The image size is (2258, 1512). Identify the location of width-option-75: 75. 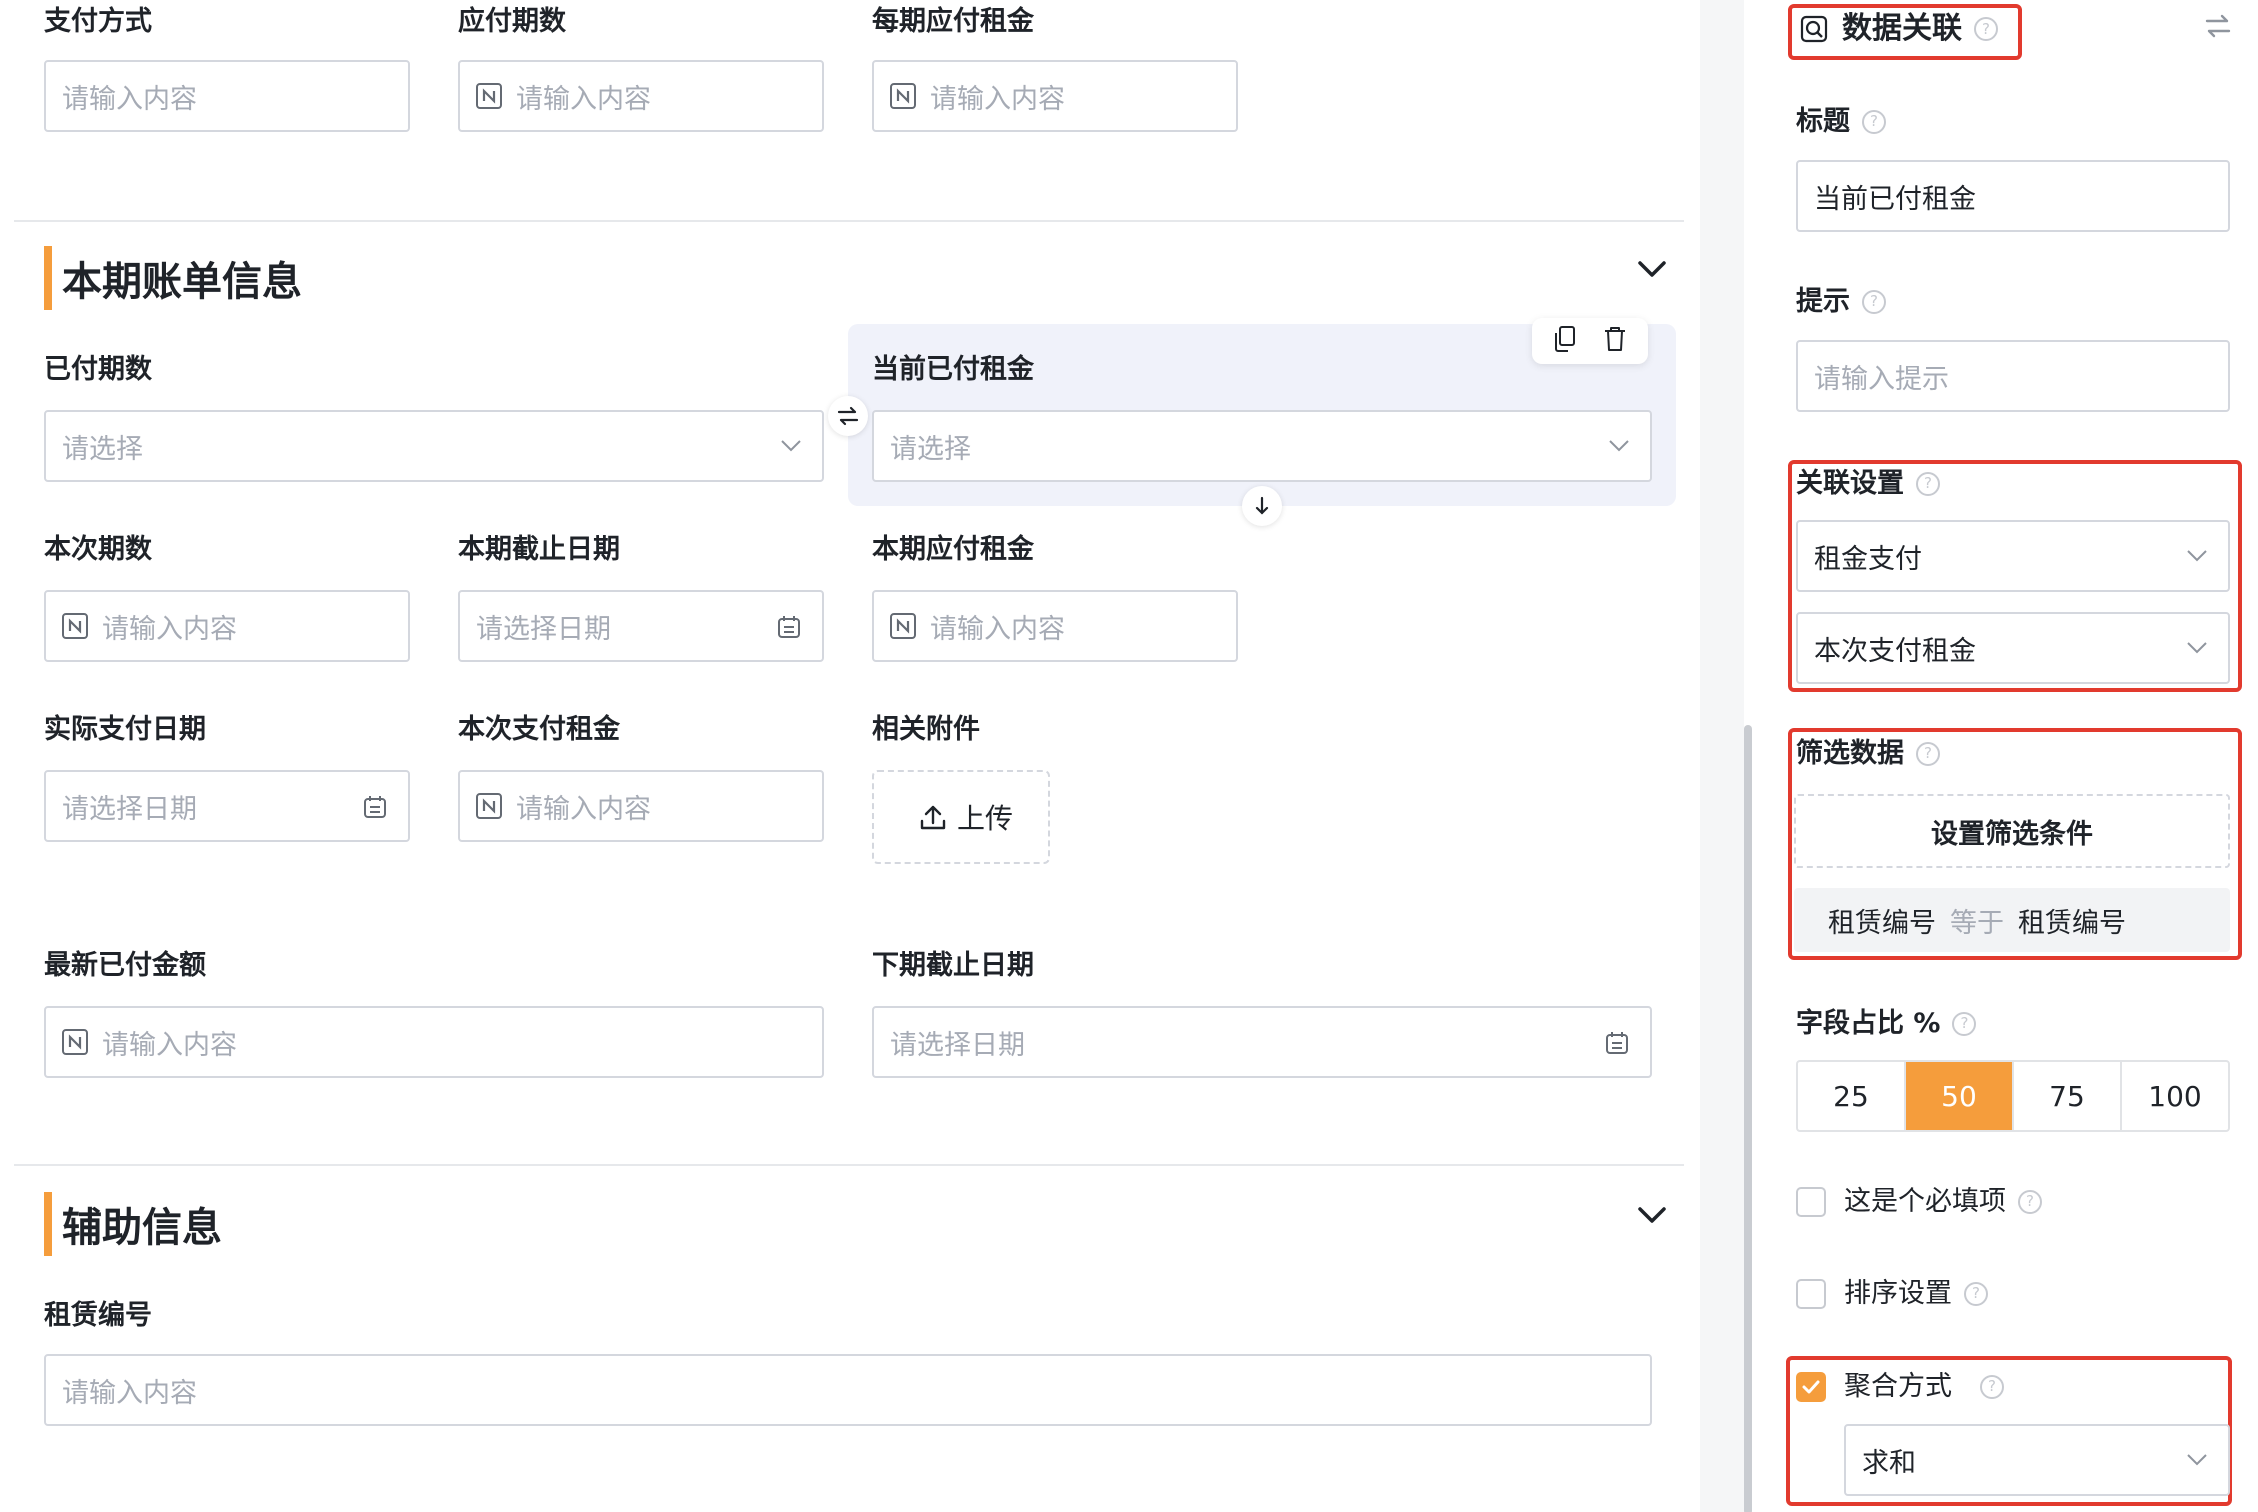
(2068, 1096).